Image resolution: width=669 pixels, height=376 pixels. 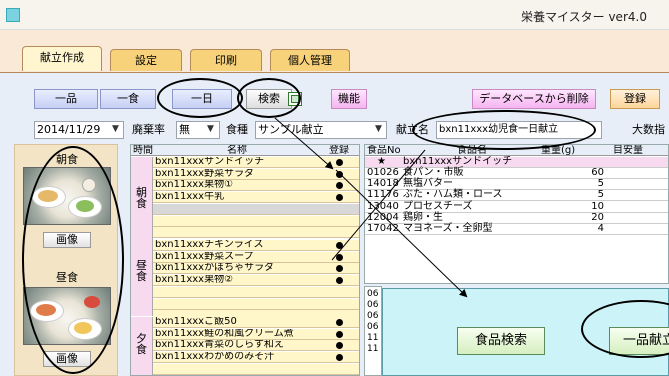 What do you see at coordinates (224, 333) in the screenshot?
I see `menu-item-name: bxn11xxx鮭の和風クリーム煮` at bounding box center [224, 333].